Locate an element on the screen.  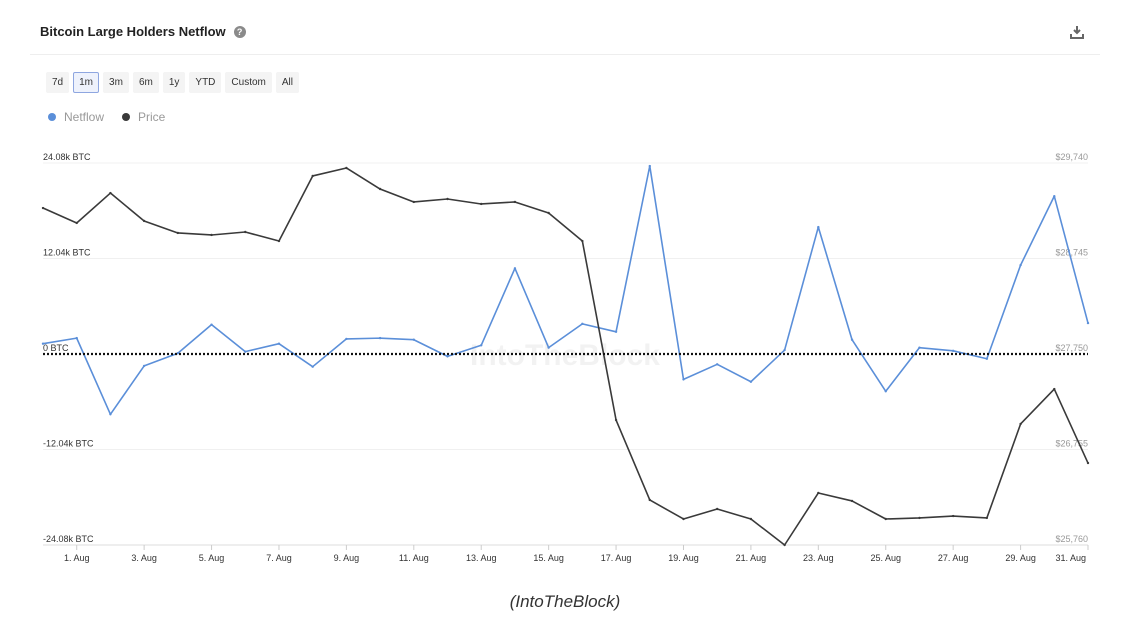
right-tick-label: $29,740 is located at coordinates (1071, 157).